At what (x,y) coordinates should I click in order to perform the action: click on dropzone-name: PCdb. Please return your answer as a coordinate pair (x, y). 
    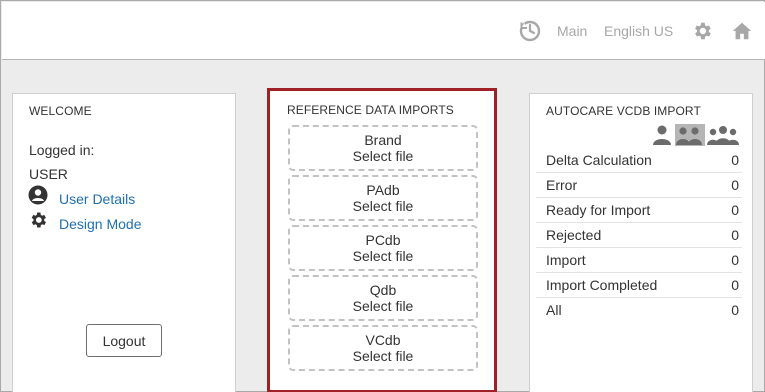
    Looking at the image, I should click on (383, 240).